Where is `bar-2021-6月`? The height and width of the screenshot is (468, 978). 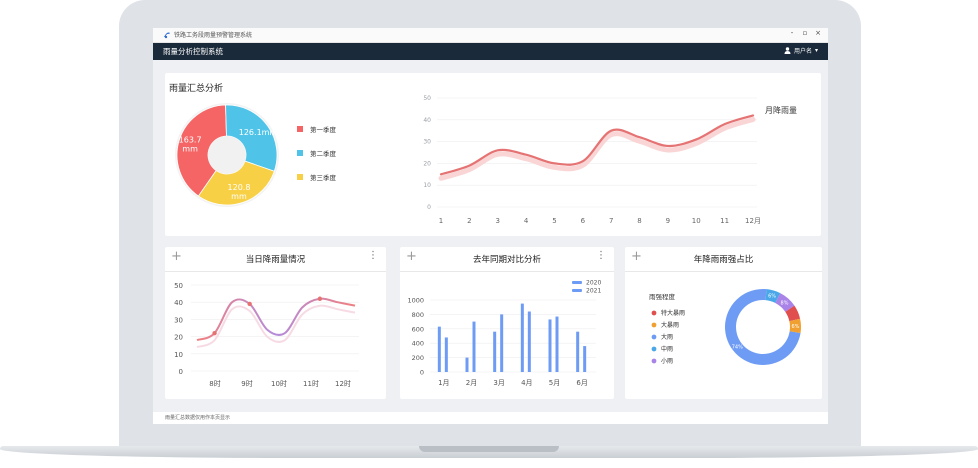
bar-2021-6月 is located at coordinates (585, 359).